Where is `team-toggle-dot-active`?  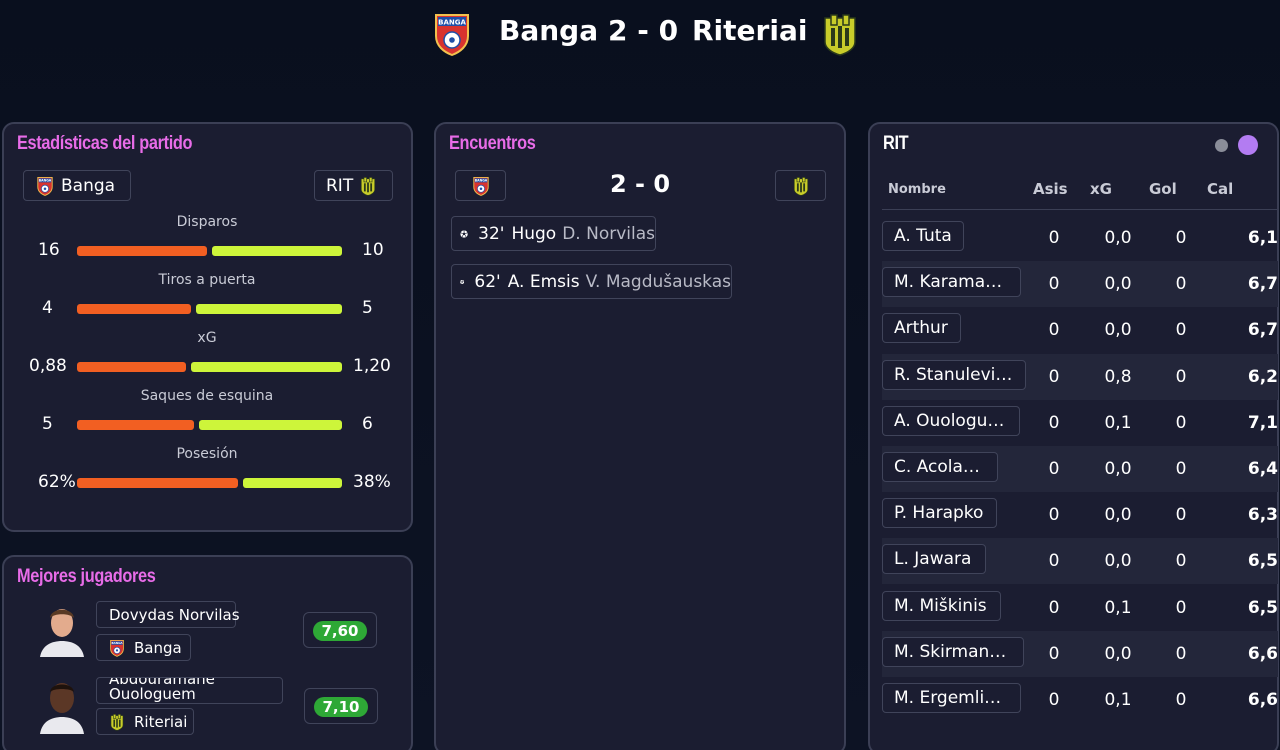 team-toggle-dot-active is located at coordinates (1248, 145).